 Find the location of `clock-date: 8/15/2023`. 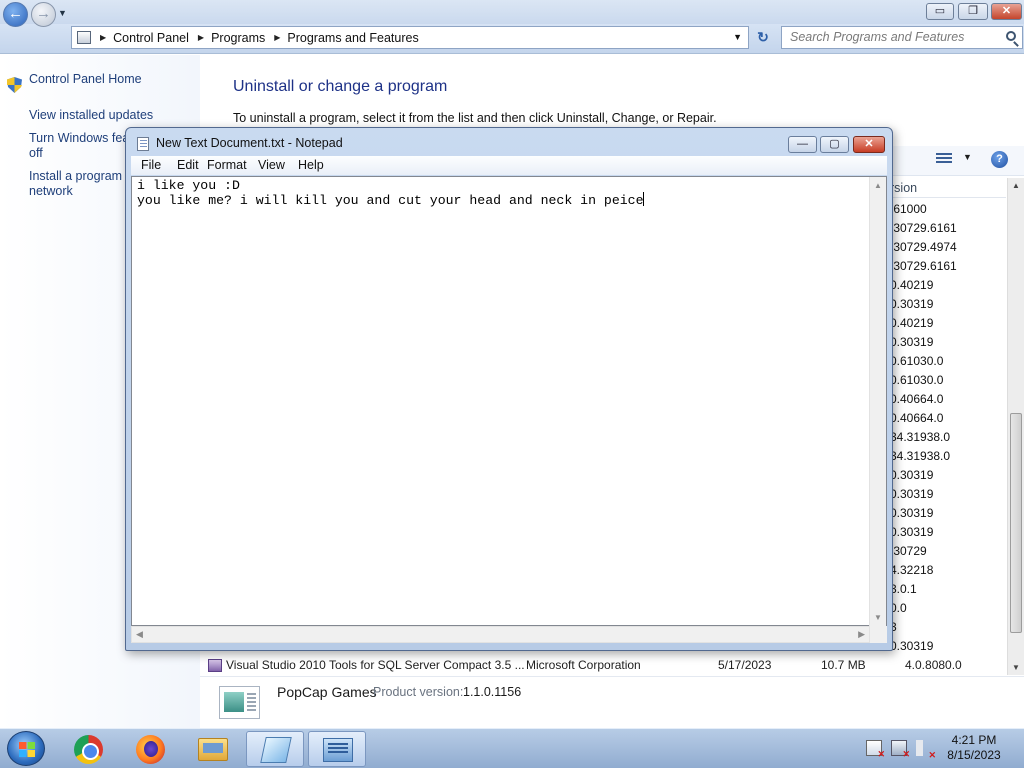

clock-date: 8/15/2023 is located at coordinates (974, 755).